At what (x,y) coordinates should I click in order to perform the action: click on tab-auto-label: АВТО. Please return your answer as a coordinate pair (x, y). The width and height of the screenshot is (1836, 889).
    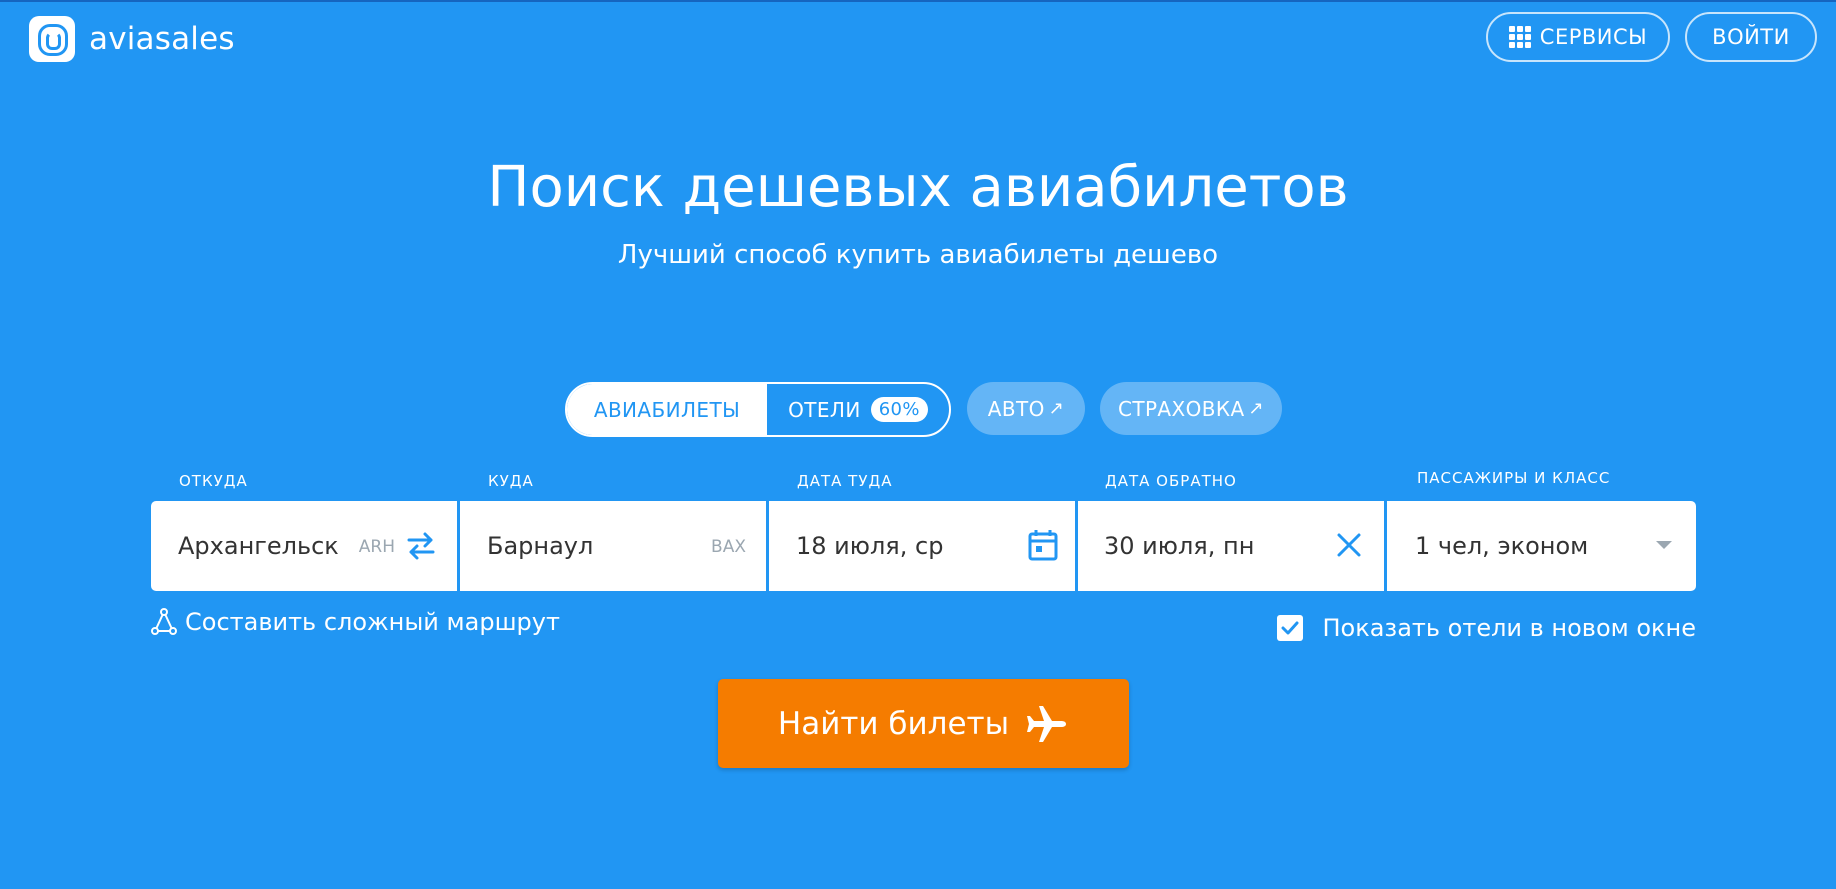
    Looking at the image, I should click on (1016, 408).